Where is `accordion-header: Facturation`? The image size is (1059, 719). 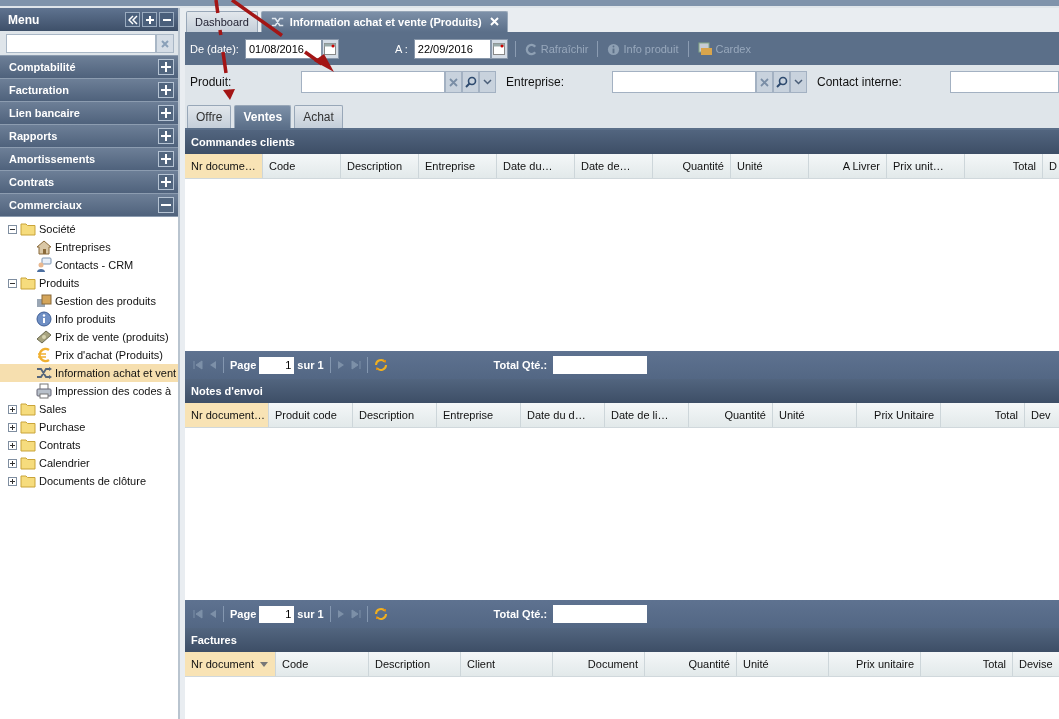
accordion-header: Facturation is located at coordinates (89, 89).